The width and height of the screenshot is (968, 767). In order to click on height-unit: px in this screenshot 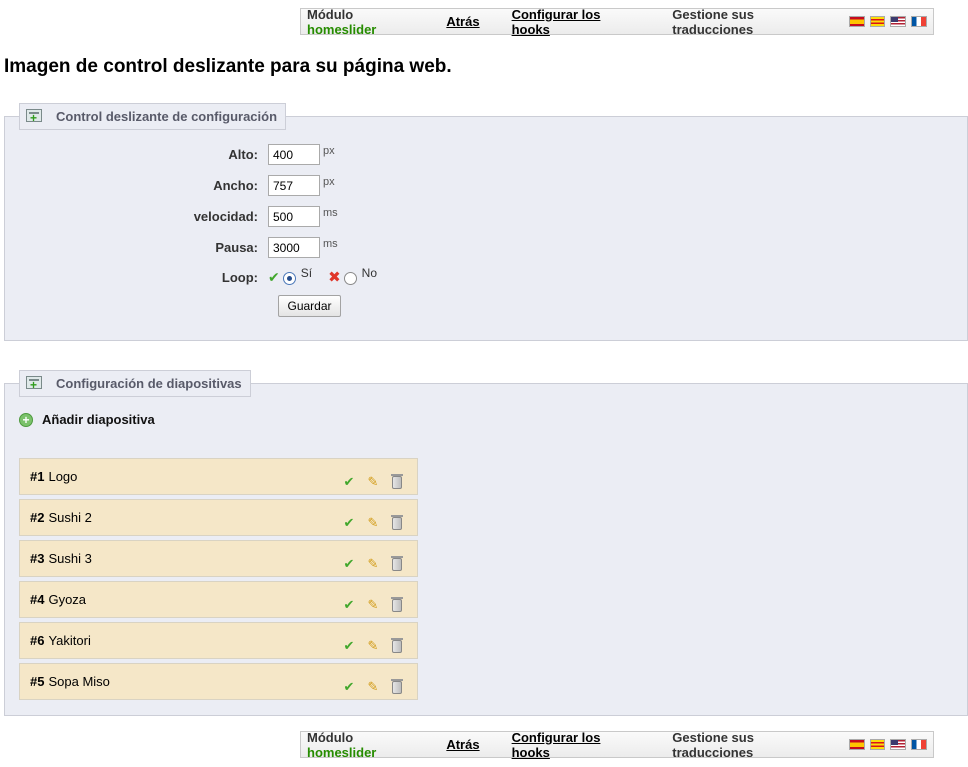, I will do `click(329, 150)`.